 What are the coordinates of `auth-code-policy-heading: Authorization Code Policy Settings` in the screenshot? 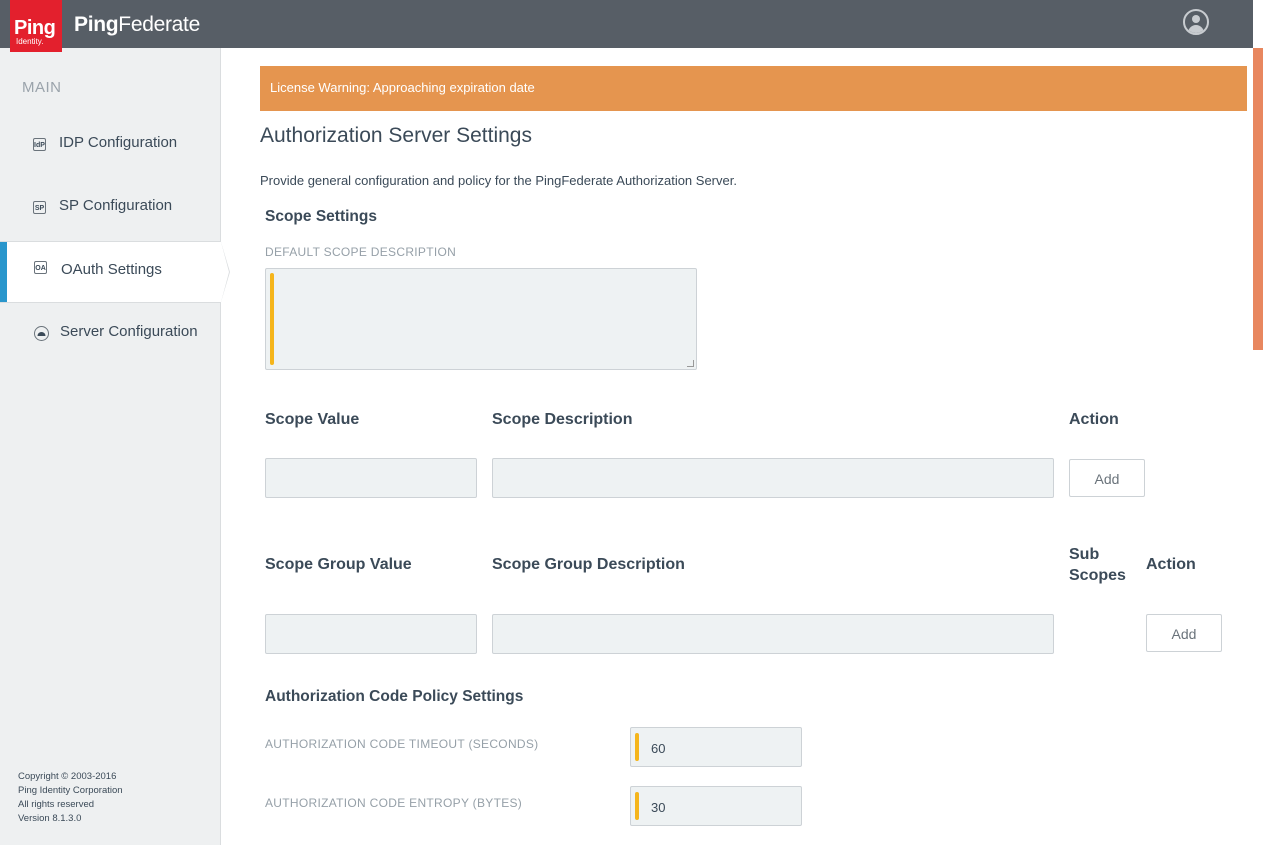 It's located at (394, 696).